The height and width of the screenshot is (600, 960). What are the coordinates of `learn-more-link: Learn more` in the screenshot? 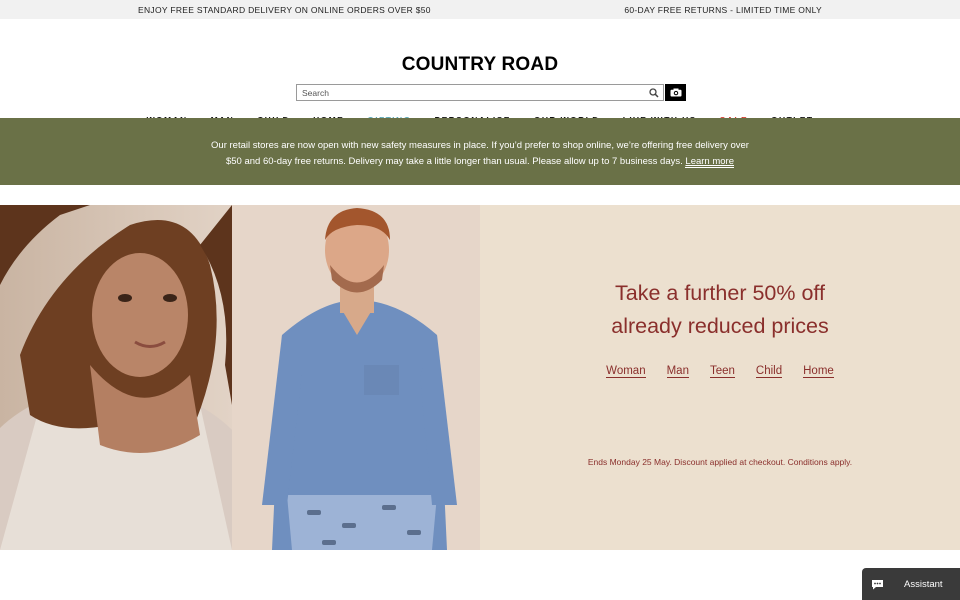 It's located at (710, 162).